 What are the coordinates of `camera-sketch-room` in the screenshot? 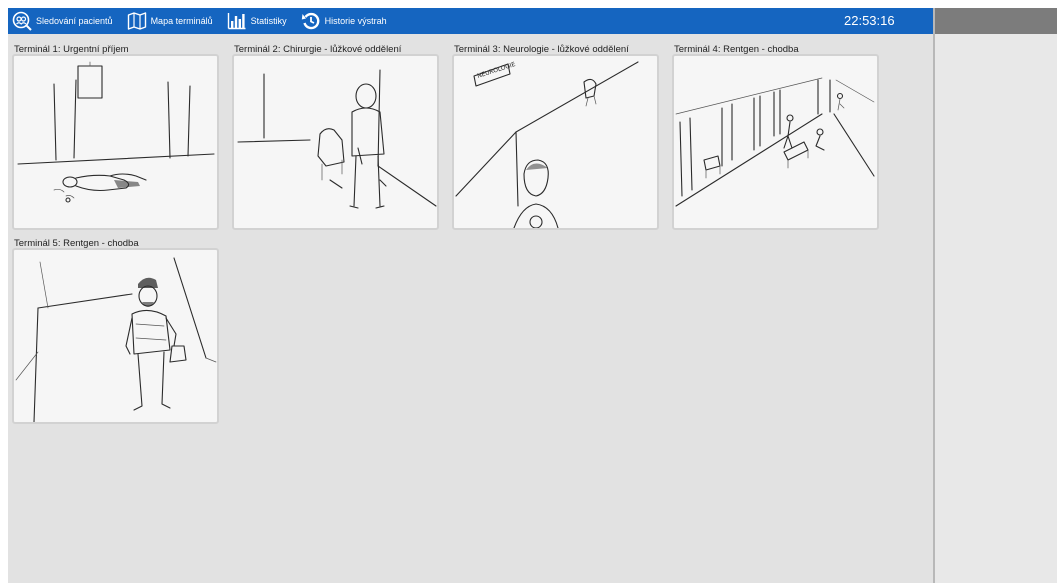 It's located at (116, 132).